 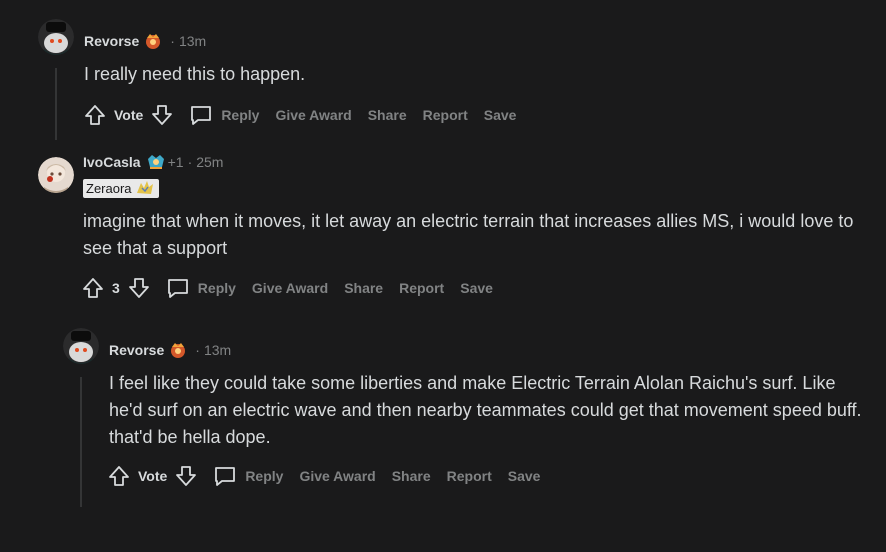 I want to click on award-count: +1, so click(x=175, y=162).